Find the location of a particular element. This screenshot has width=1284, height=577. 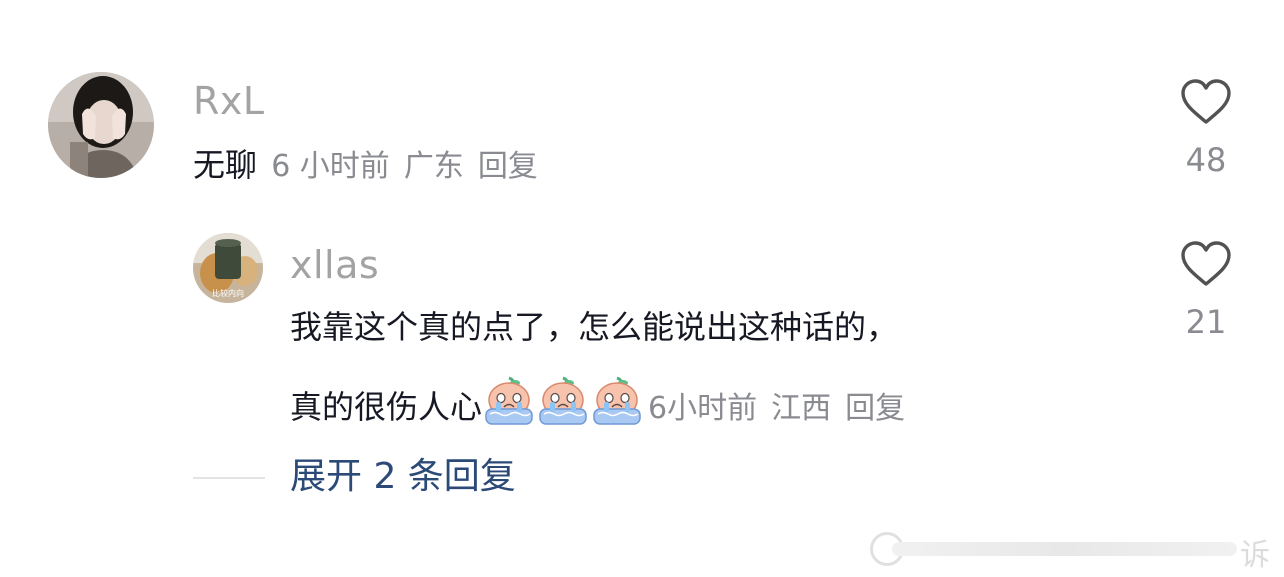

woman-covering-face-photo is located at coordinates (101, 125).